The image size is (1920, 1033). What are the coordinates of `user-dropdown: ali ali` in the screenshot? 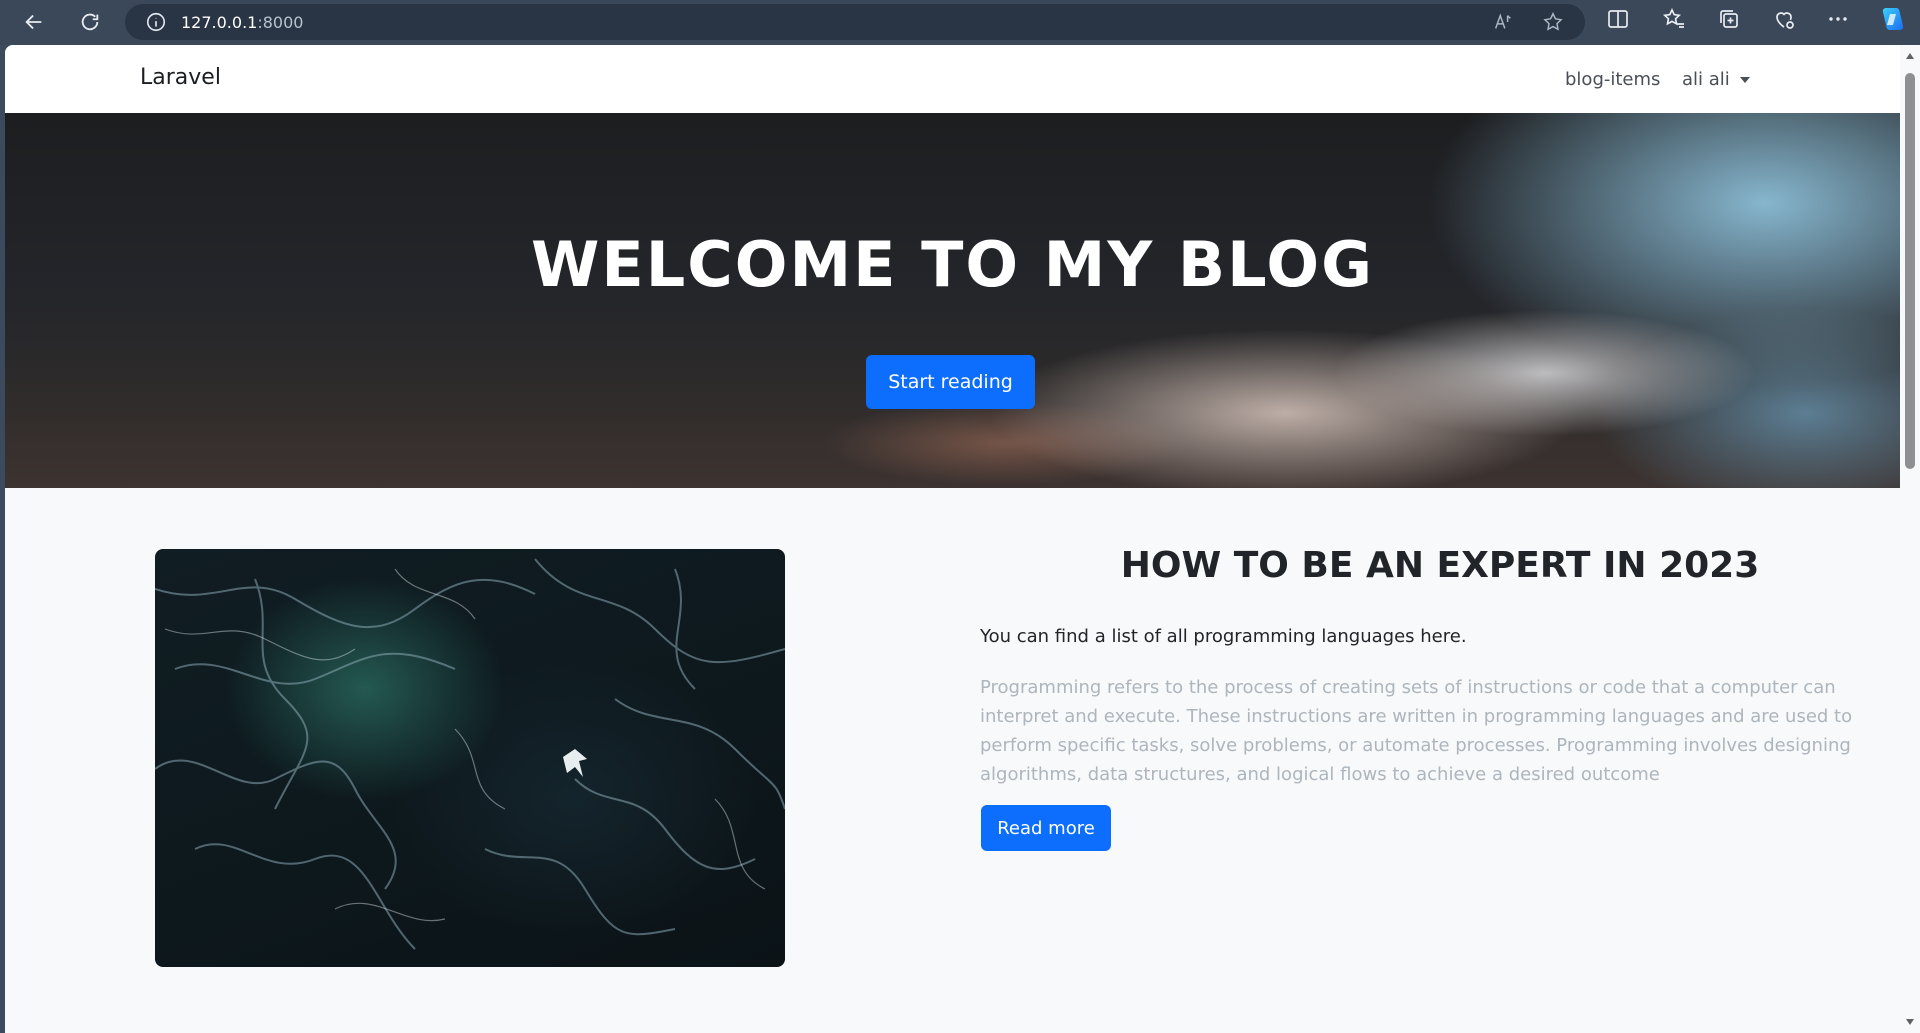 It's located at (1716, 79).